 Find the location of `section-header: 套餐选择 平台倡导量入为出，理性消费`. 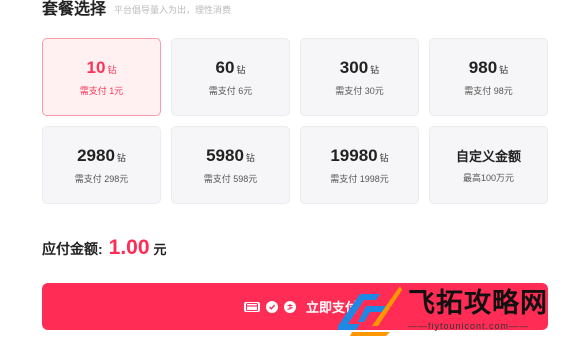

section-header: 套餐选择 平台倡导量入为出，理性消费 is located at coordinates (136, 10).